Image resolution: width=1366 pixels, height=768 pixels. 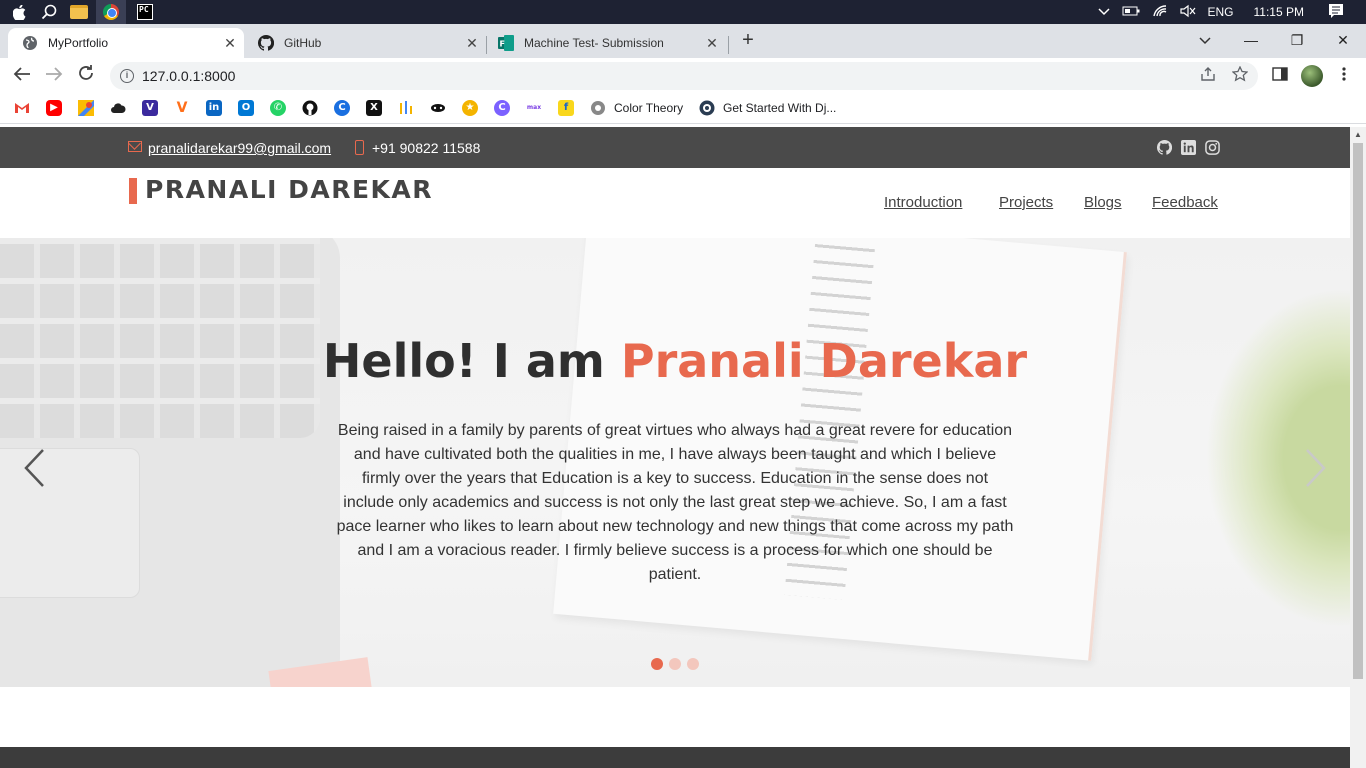 I want to click on forms-icon: F, so click(x=506, y=43).